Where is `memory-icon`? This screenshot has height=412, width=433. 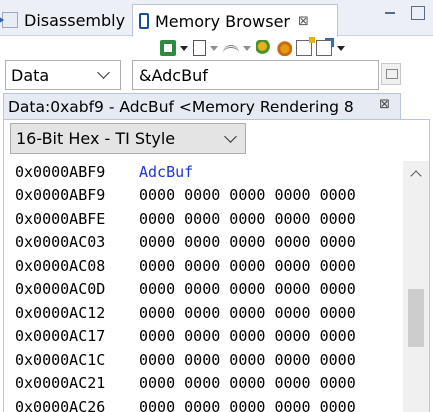 memory-icon is located at coordinates (144, 21).